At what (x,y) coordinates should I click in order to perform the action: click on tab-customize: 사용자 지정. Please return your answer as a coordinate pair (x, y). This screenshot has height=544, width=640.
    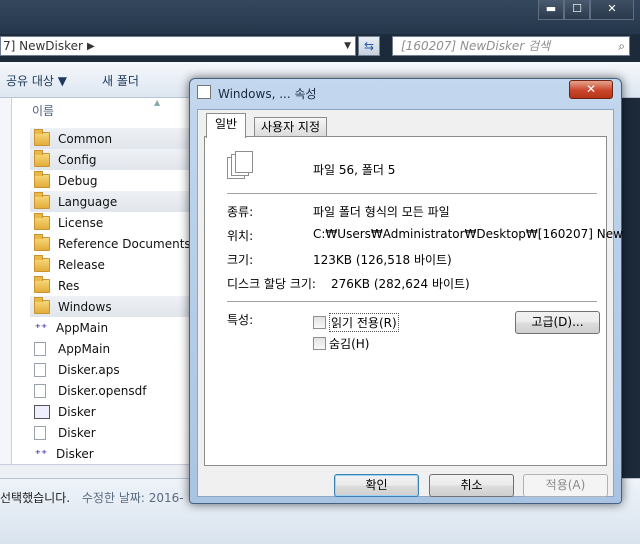
    Looking at the image, I should click on (291, 127).